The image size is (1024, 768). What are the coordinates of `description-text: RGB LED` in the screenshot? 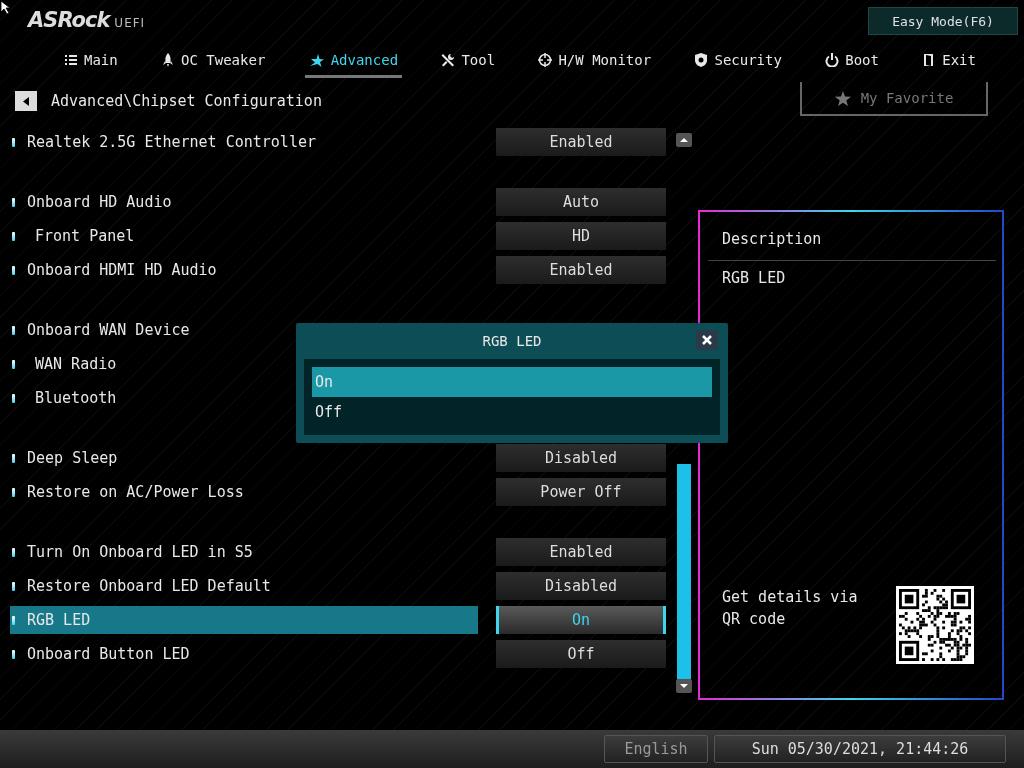 It's located at (754, 278).